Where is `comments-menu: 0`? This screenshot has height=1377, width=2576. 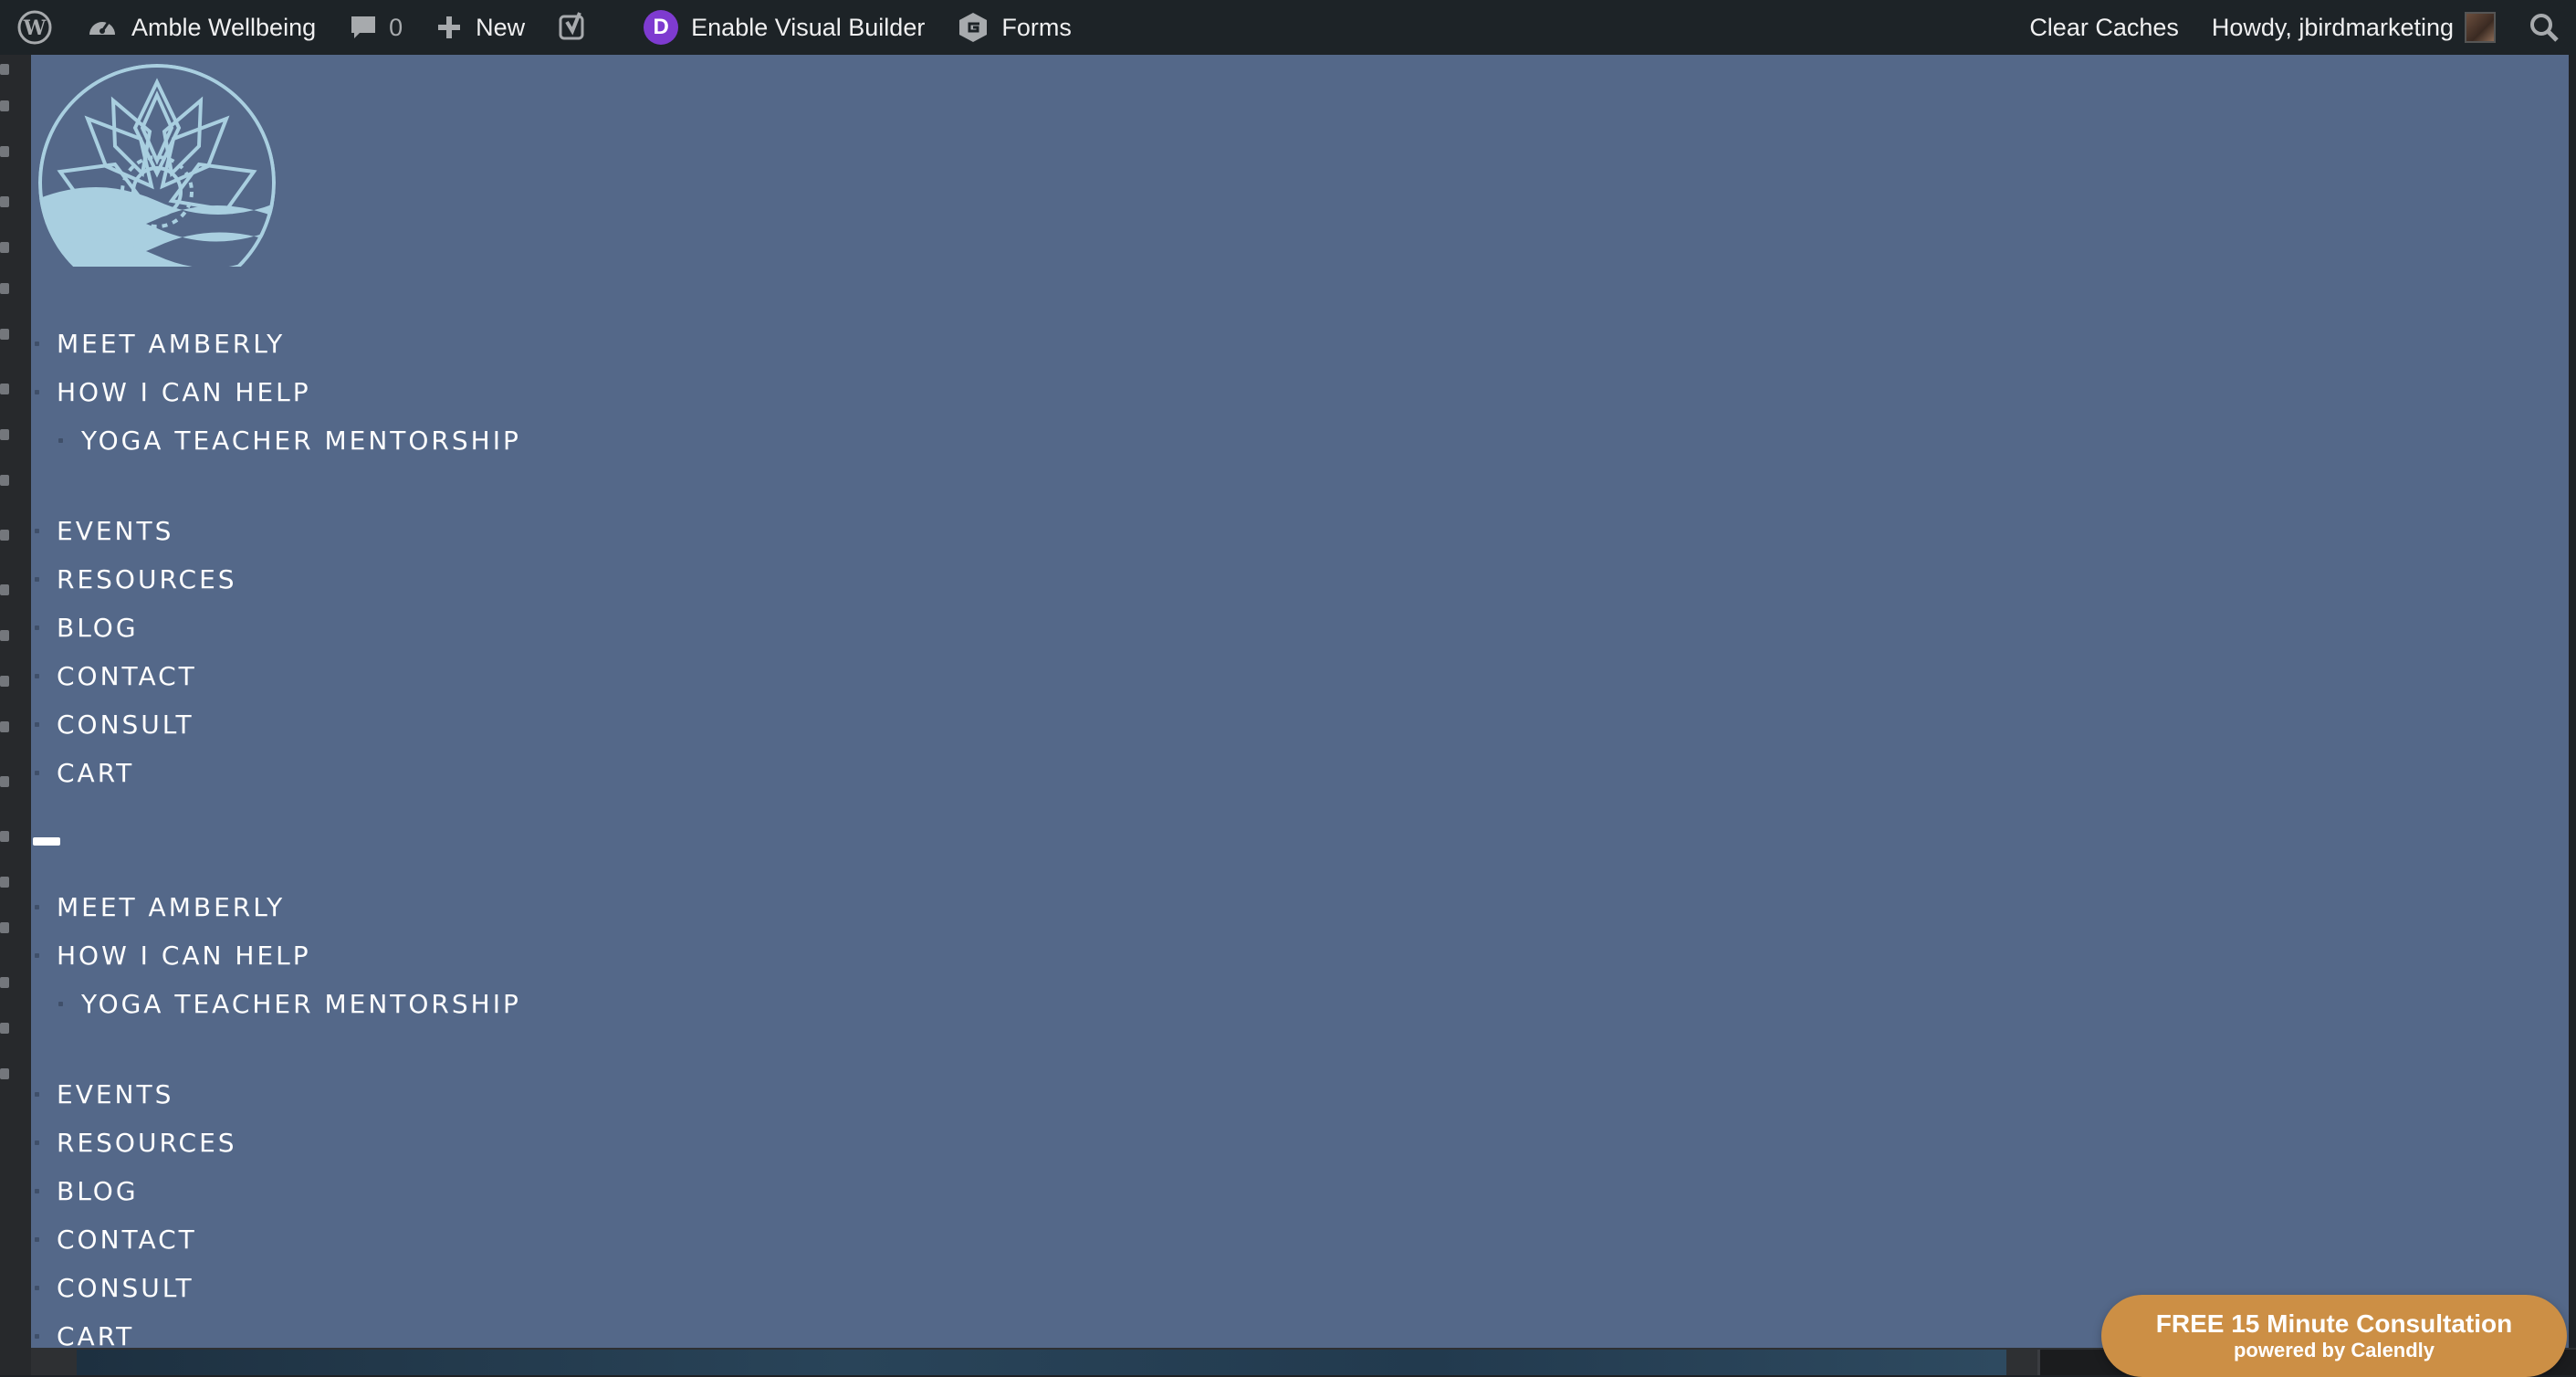 comments-menu: 0 is located at coordinates (376, 27).